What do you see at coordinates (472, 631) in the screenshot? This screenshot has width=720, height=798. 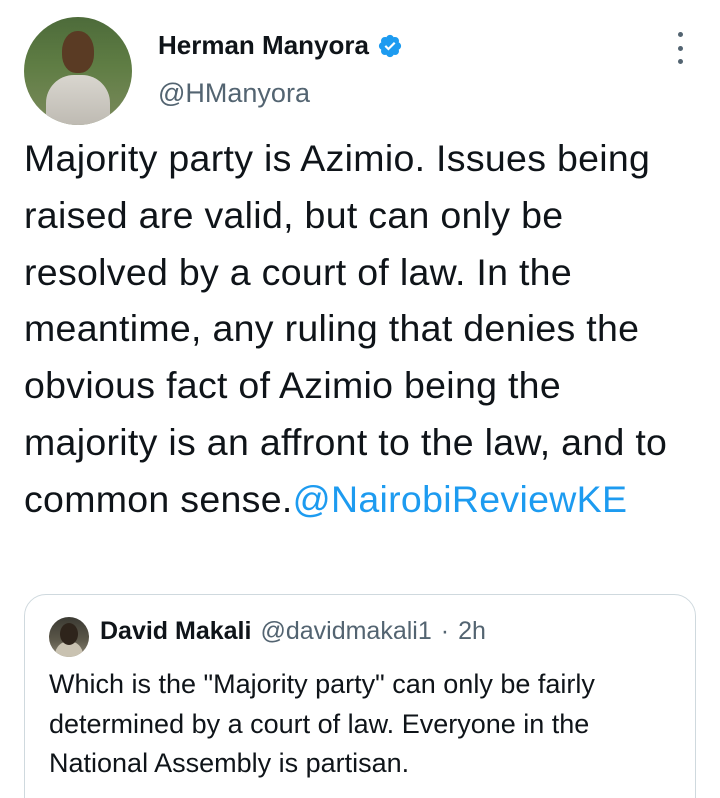 I see `quoted-timestamp: 2h` at bounding box center [472, 631].